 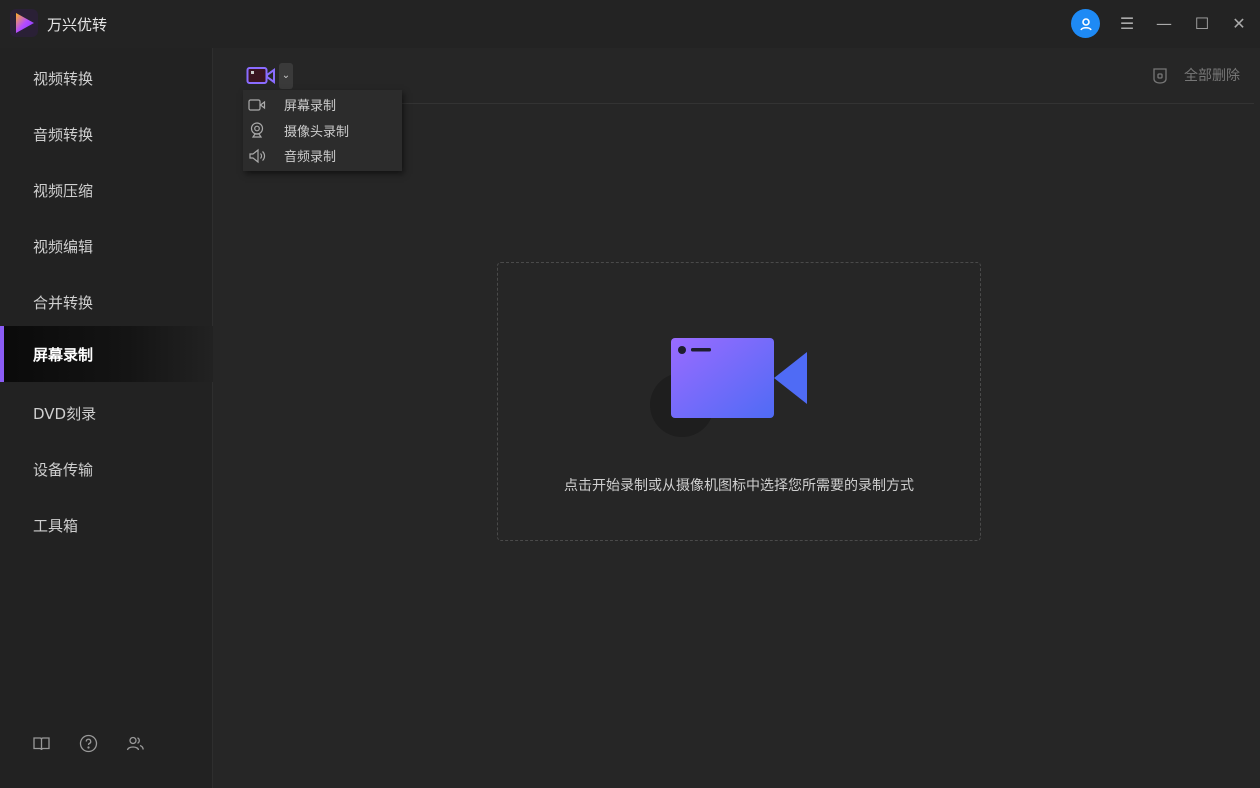 I want to click on user-icon, so click(x=1085, y=23).